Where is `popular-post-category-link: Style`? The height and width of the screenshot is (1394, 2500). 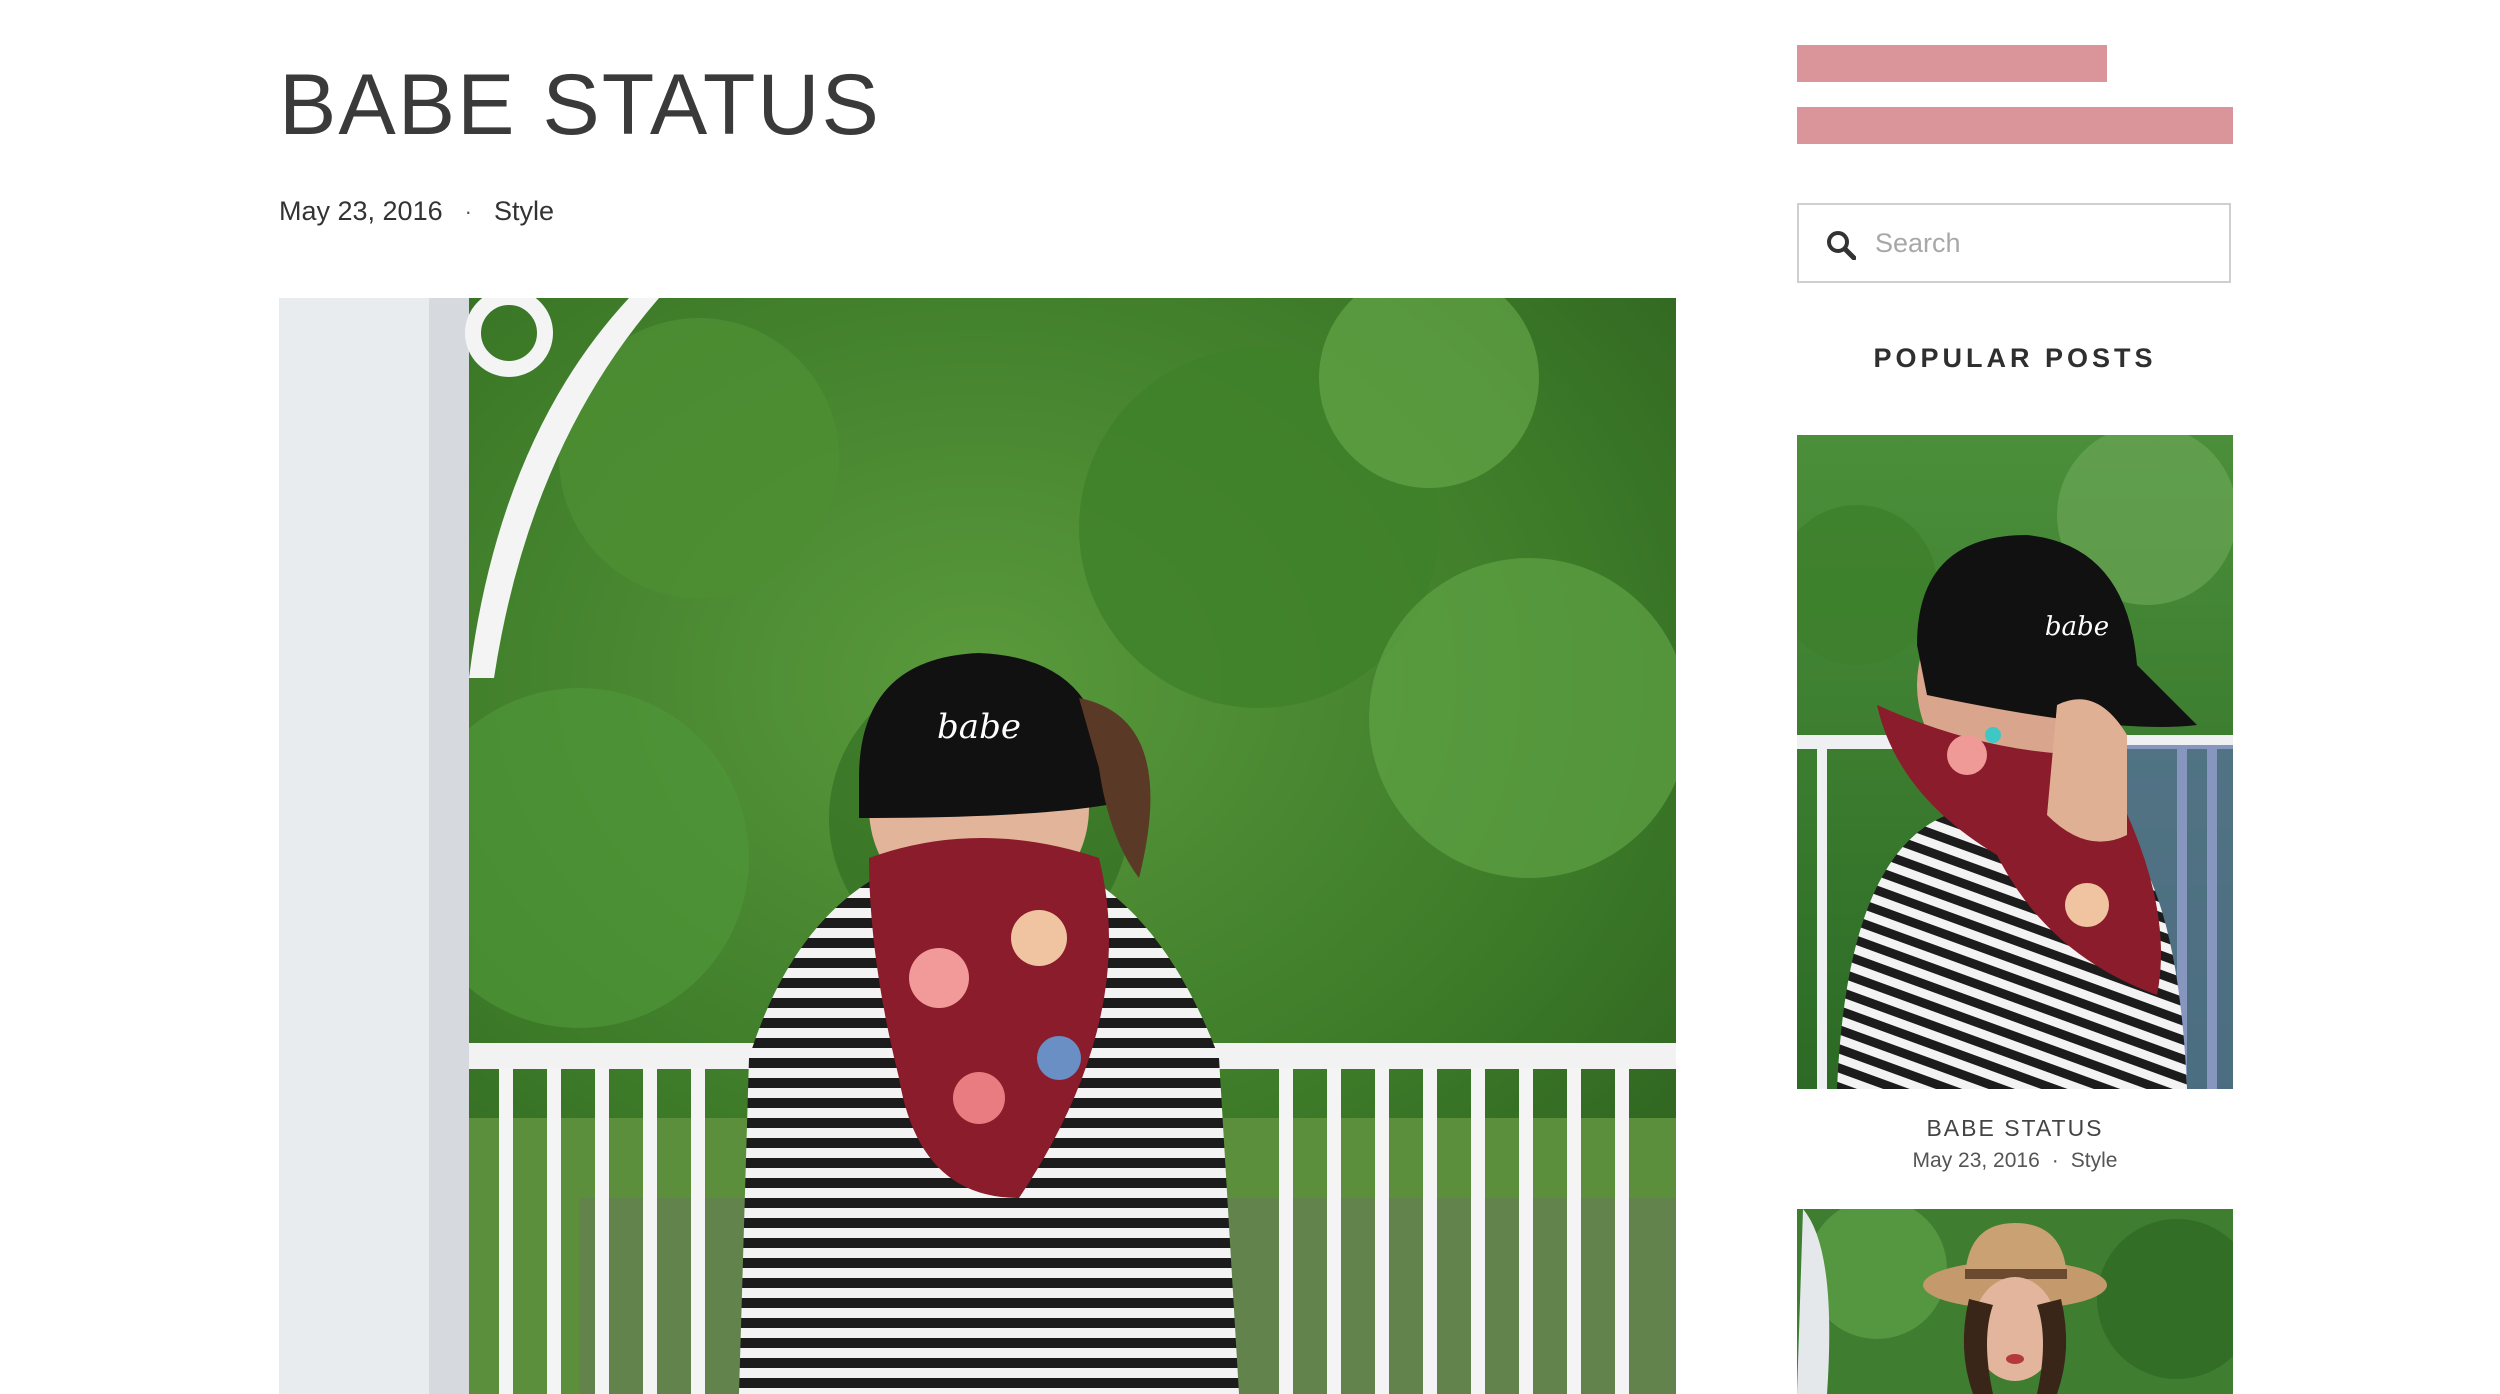 popular-post-category-link: Style is located at coordinates (2094, 1160).